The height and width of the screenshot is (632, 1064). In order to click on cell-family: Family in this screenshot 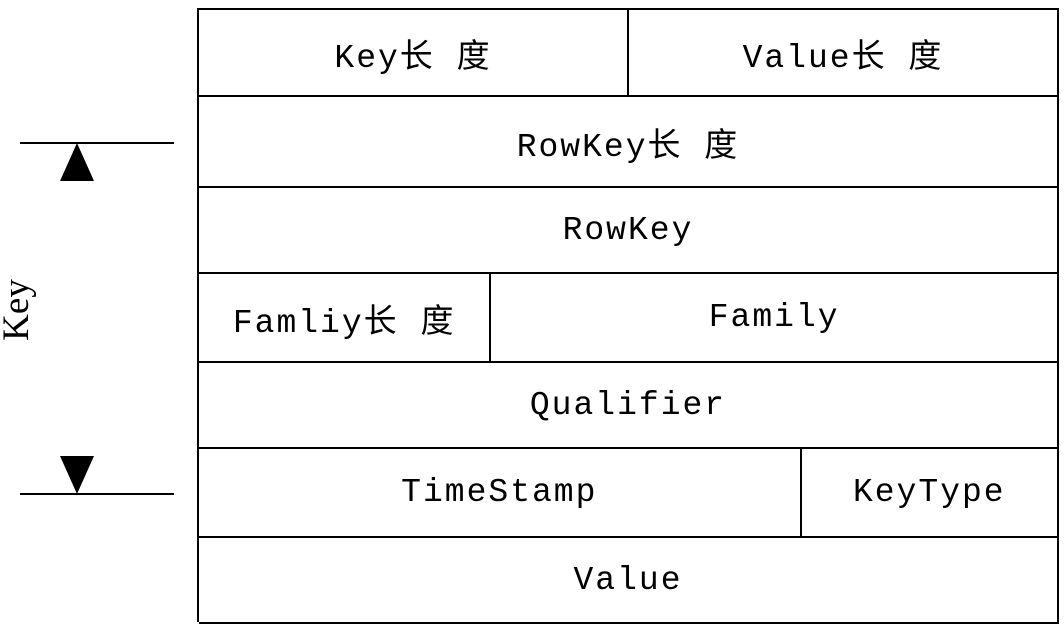, I will do `click(774, 317)`.